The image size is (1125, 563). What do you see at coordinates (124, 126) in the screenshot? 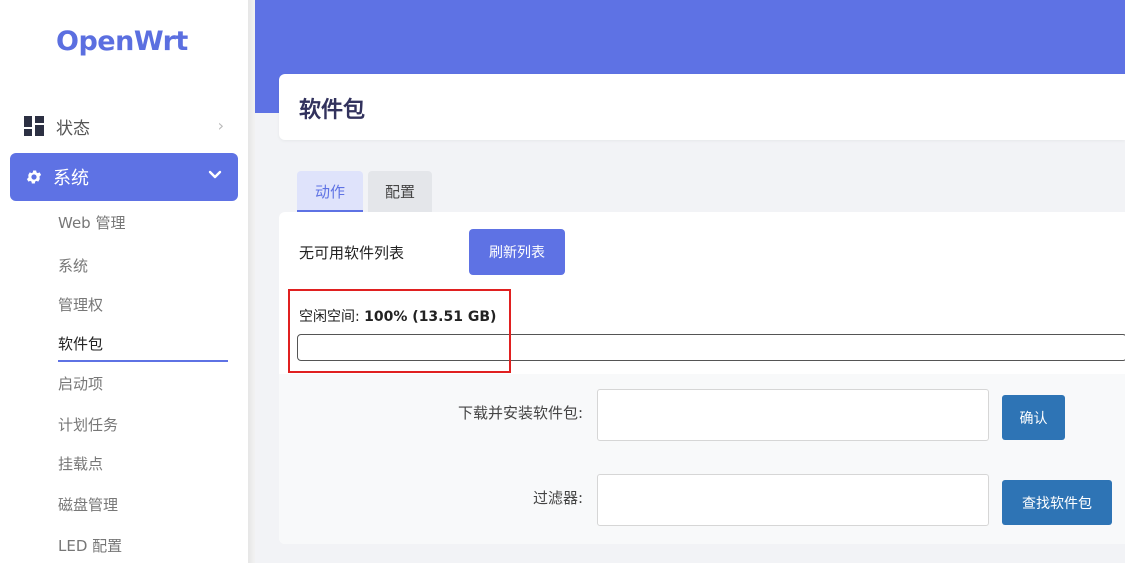
I see `sidebar-item-status: 状态 ›` at bounding box center [124, 126].